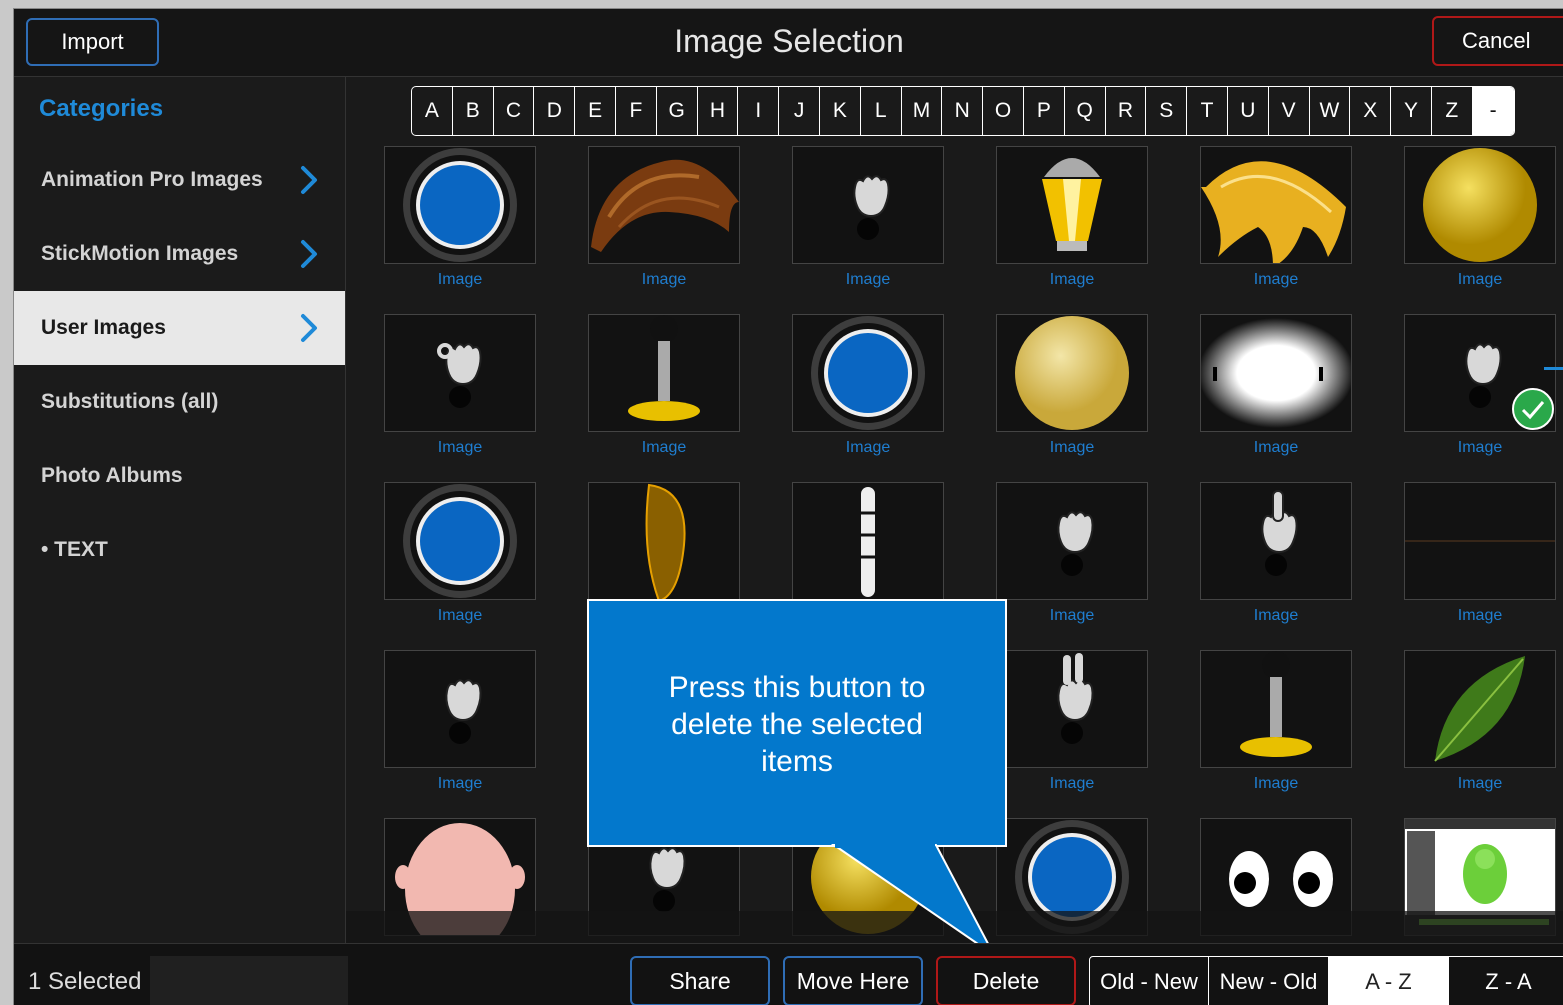 This screenshot has width=1563, height=1005. What do you see at coordinates (179, 550) in the screenshot?
I see `sidebar-item: • TEXT` at bounding box center [179, 550].